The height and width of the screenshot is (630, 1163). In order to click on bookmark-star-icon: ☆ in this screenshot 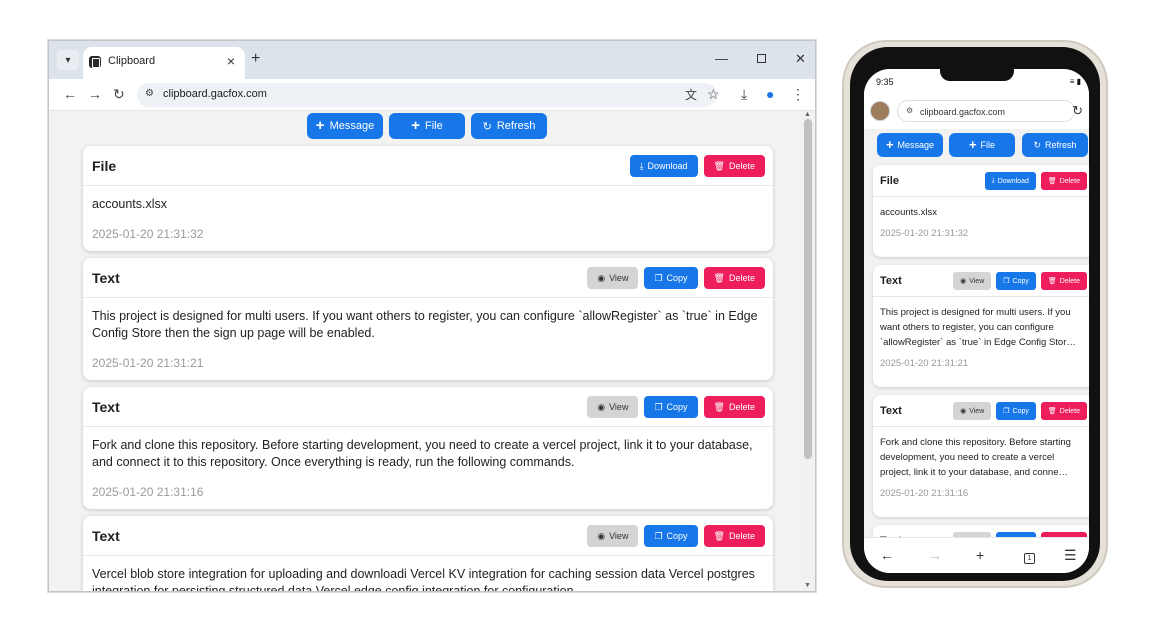, I will do `click(713, 94)`.